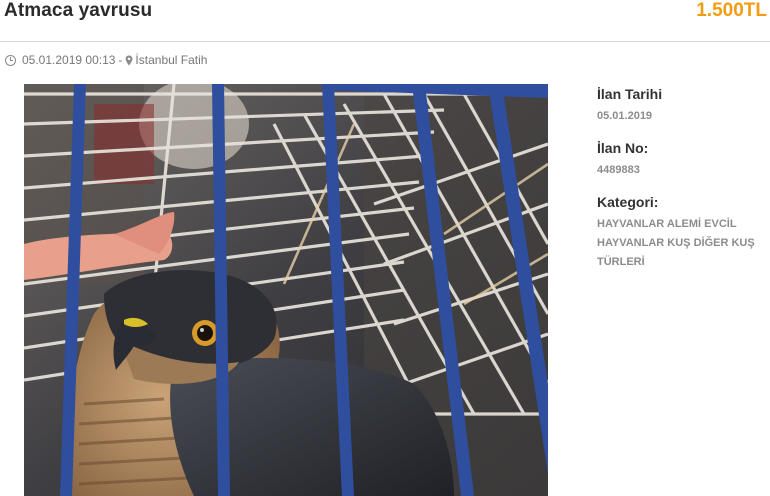 This screenshot has height=496, width=770. I want to click on category-line: TÜRLERİ, so click(682, 262).